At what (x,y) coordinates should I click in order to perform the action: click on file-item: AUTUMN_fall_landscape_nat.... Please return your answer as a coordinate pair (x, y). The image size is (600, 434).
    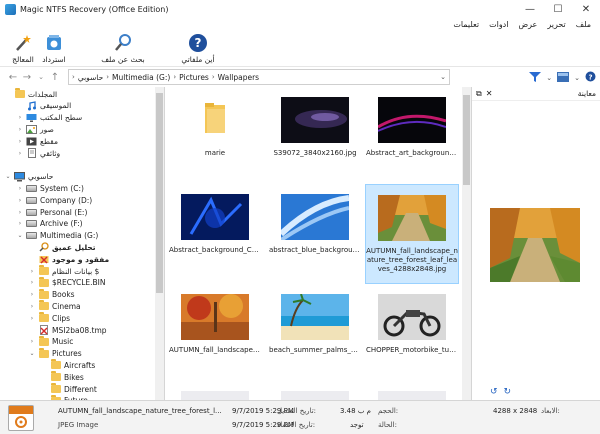
    Looking at the image, I should click on (215, 334).